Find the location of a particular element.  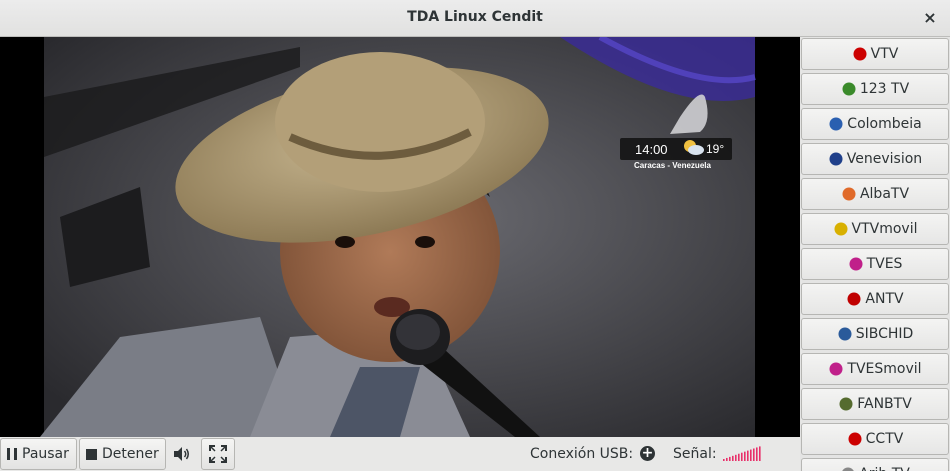

title-bar: TDA Linux Cendit × is located at coordinates (475, 18).